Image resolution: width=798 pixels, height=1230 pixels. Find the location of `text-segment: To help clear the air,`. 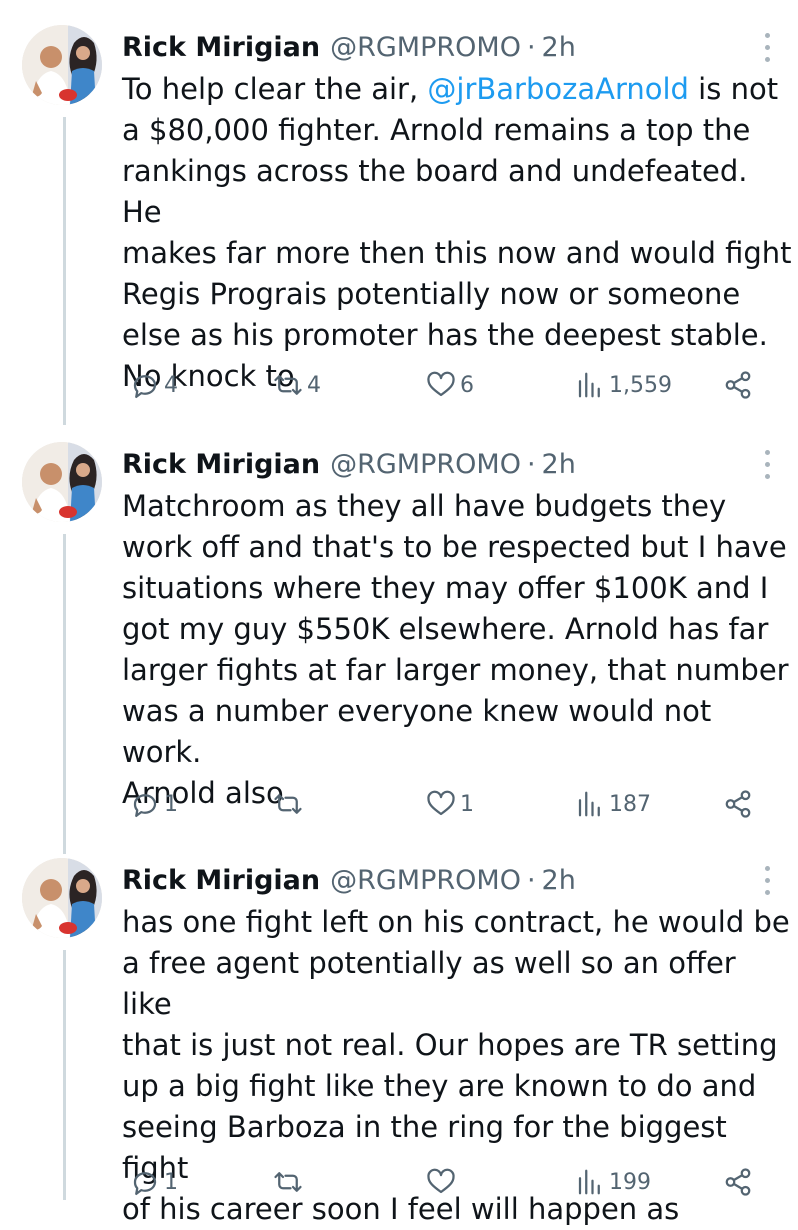

text-segment: To help clear the air, is located at coordinates (275, 89).